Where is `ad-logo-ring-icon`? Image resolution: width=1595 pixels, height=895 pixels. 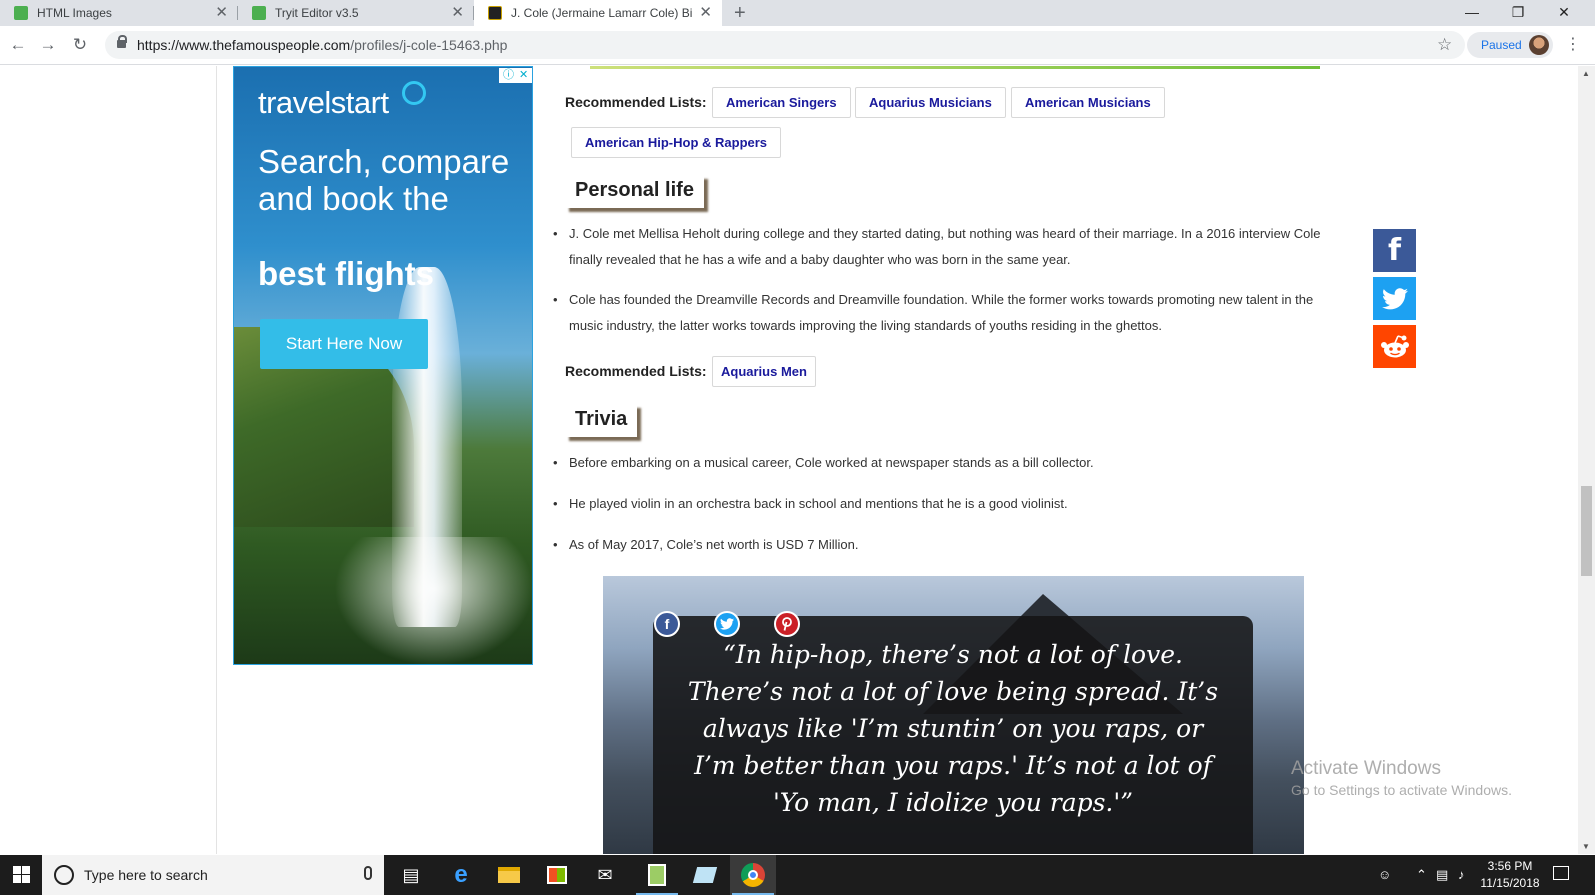
ad-logo-ring-icon is located at coordinates (414, 93).